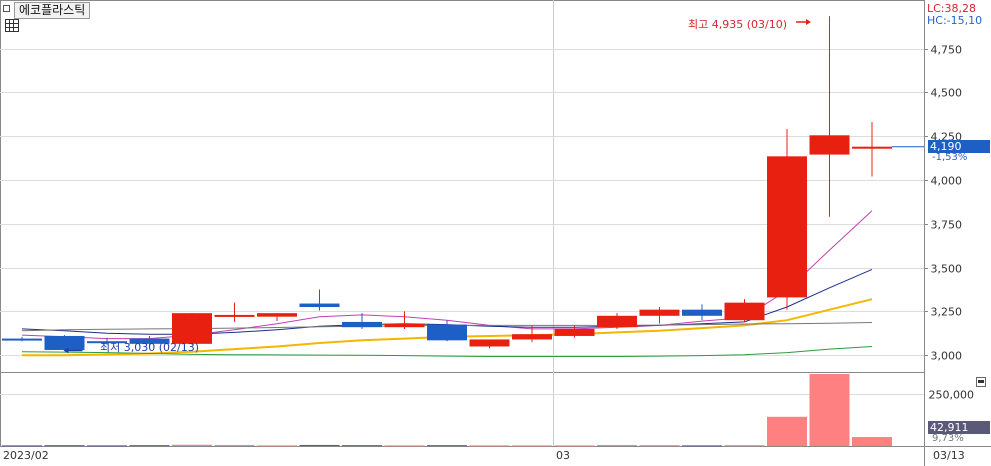 Image resolution: width=991 pixels, height=466 pixels. I want to click on high-annotation: 최고 4,935 (03/10), so click(738, 24).